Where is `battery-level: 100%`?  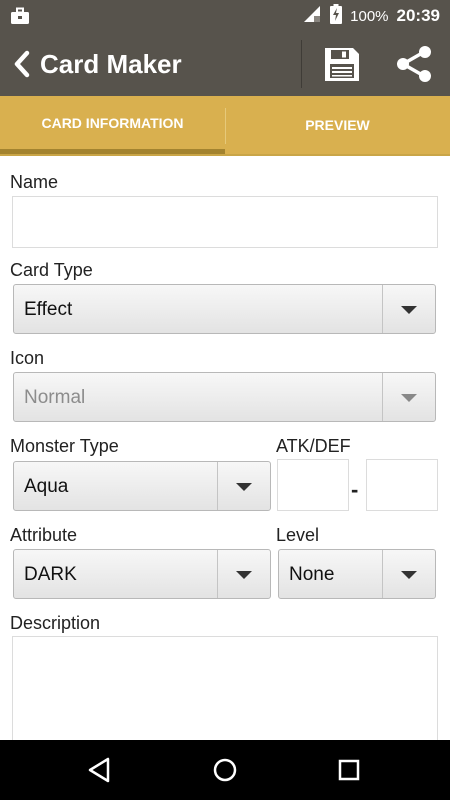
battery-level: 100% is located at coordinates (369, 16).